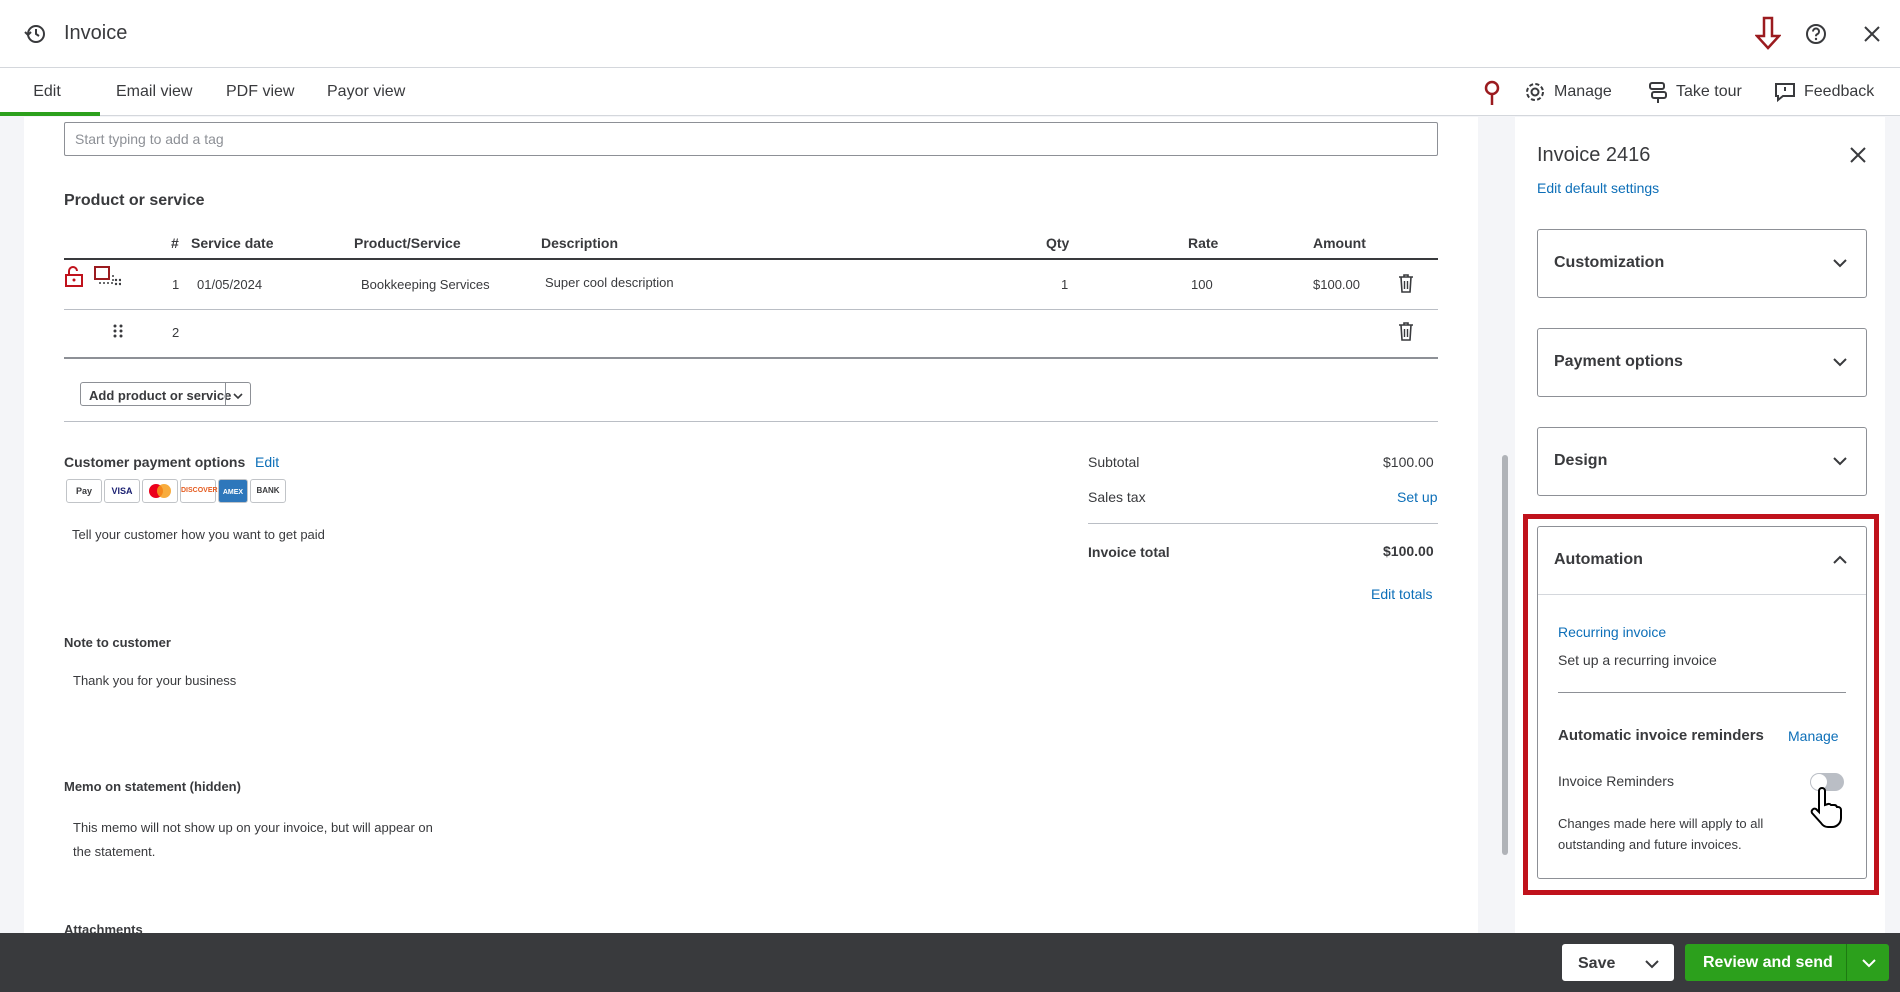 Image resolution: width=1900 pixels, height=992 pixels. What do you see at coordinates (103, 927) in the screenshot?
I see `attachments-title: Attachments` at bounding box center [103, 927].